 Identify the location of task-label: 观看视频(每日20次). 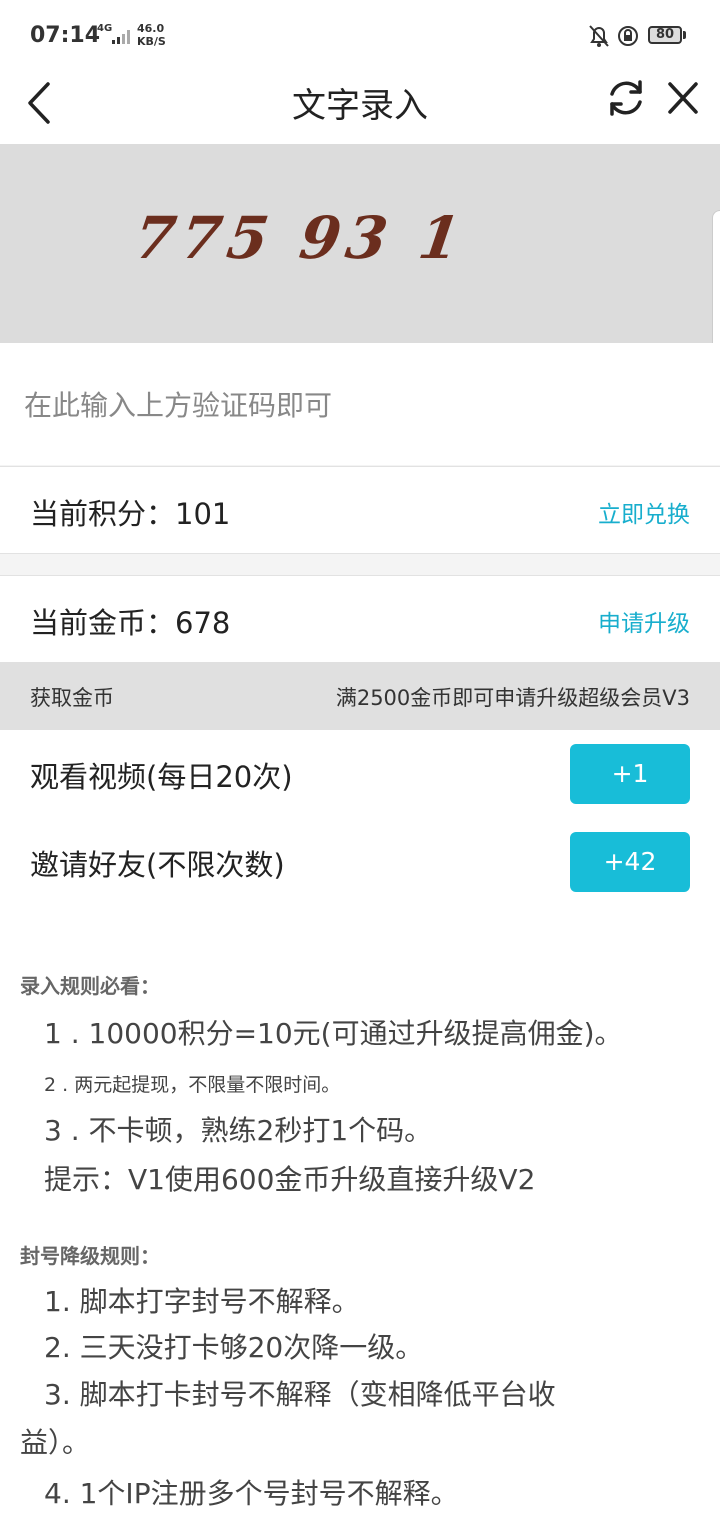
(161, 777).